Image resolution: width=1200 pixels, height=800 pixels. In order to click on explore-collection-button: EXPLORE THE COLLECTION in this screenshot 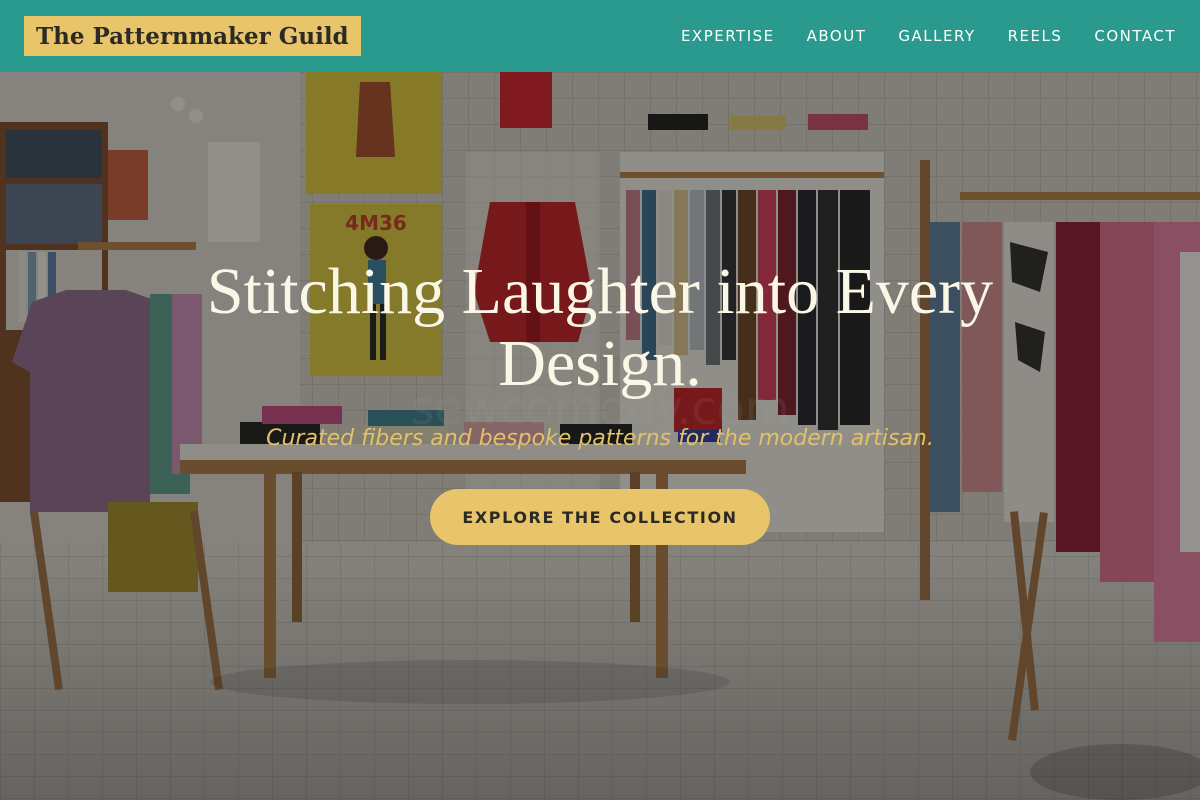, I will do `click(600, 517)`.